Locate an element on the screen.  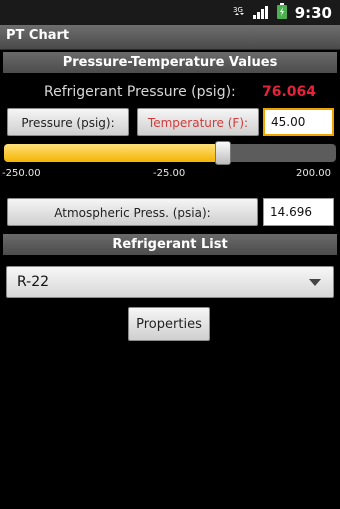
temperature-slider is located at coordinates (170, 153).